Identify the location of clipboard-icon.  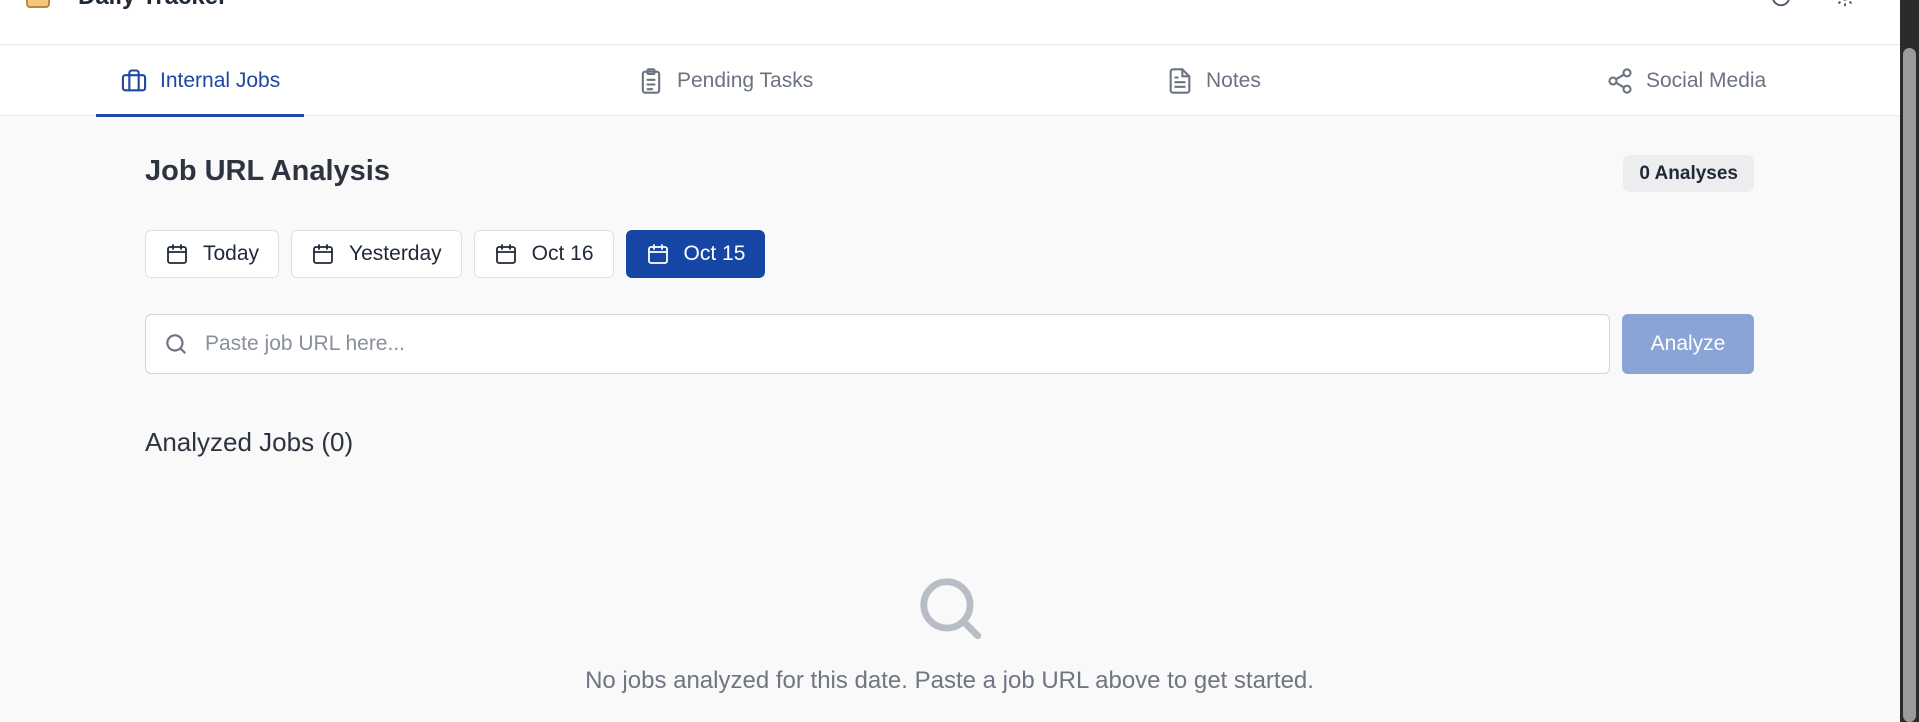
(651, 81).